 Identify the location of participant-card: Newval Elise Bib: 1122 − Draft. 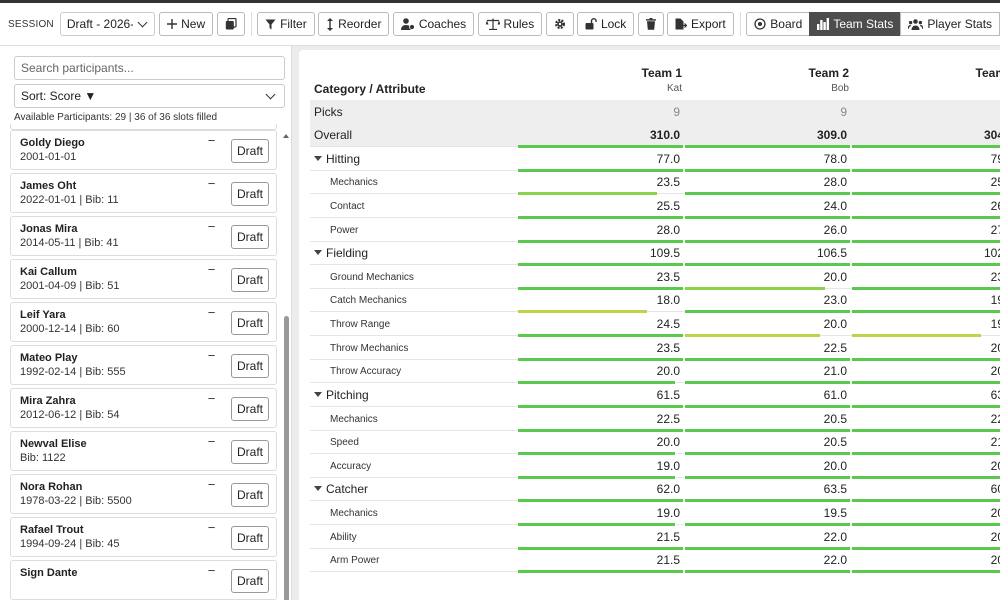
(143, 451).